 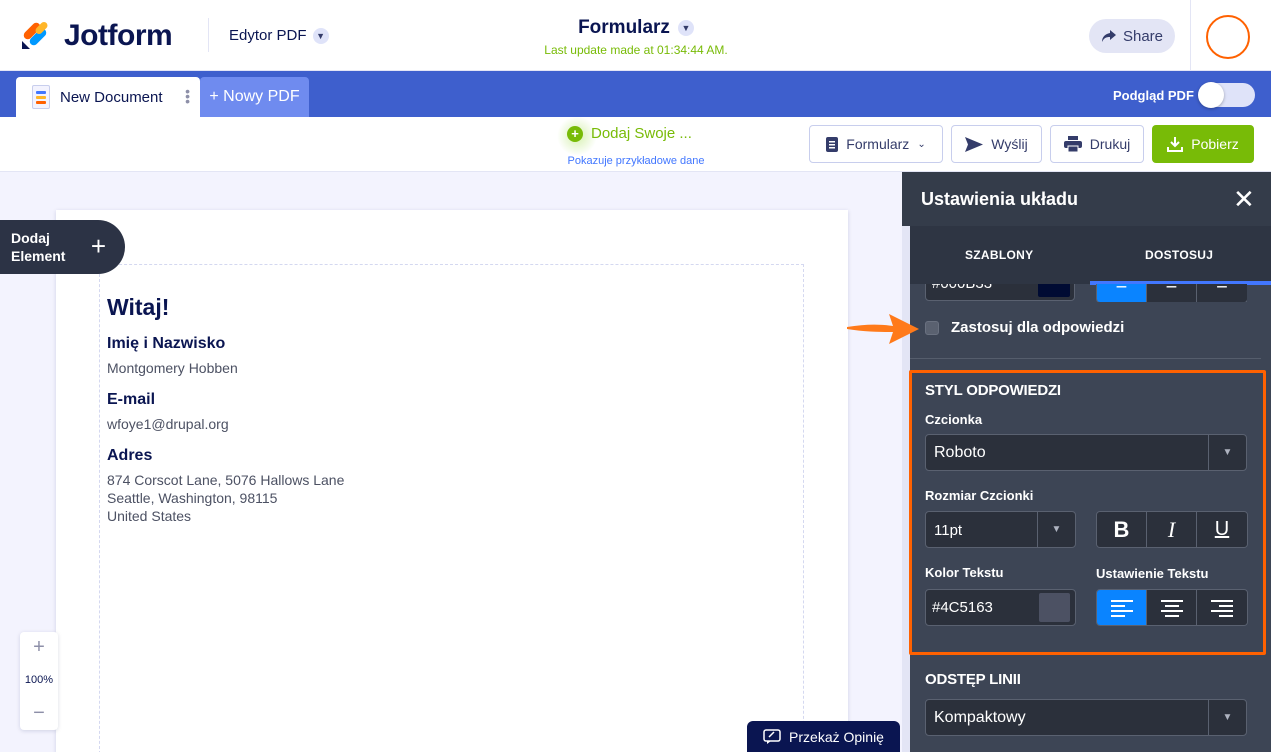 What do you see at coordinates (1215, 144) in the screenshot?
I see `download-button-label: Pobierz` at bounding box center [1215, 144].